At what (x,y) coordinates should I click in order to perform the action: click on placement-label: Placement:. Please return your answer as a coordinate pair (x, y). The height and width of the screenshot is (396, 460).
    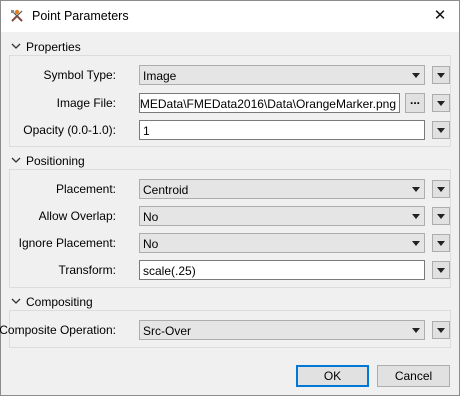
    Looking at the image, I should click on (85, 189).